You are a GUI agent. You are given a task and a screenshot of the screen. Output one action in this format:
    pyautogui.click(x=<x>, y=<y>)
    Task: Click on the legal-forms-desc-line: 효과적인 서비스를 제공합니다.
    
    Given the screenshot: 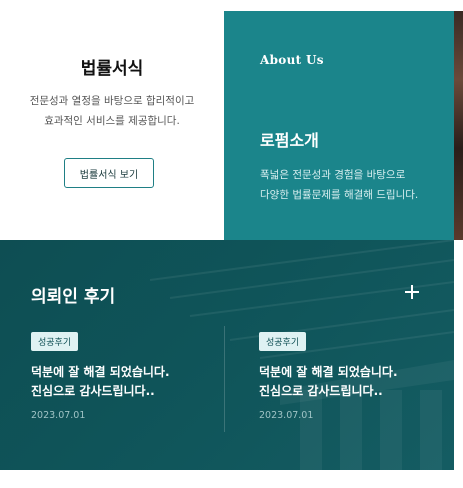 What is the action you would take?
    pyautogui.click(x=112, y=121)
    